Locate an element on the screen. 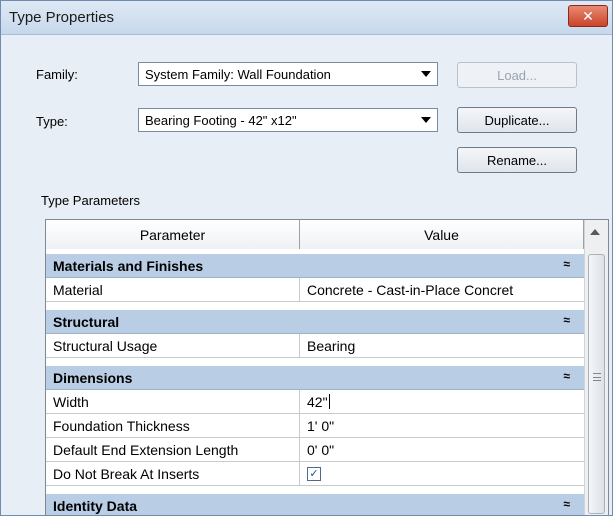  do-not-break-checkbox: ✓ is located at coordinates (314, 473).